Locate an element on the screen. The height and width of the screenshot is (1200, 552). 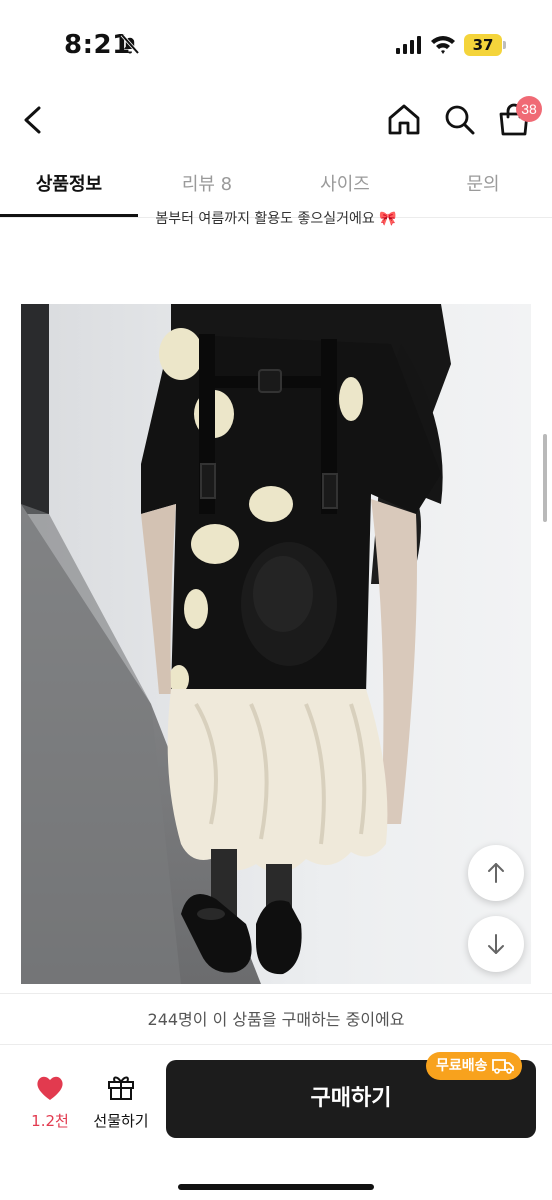
battery-indicator: 37 is located at coordinates (485, 45).